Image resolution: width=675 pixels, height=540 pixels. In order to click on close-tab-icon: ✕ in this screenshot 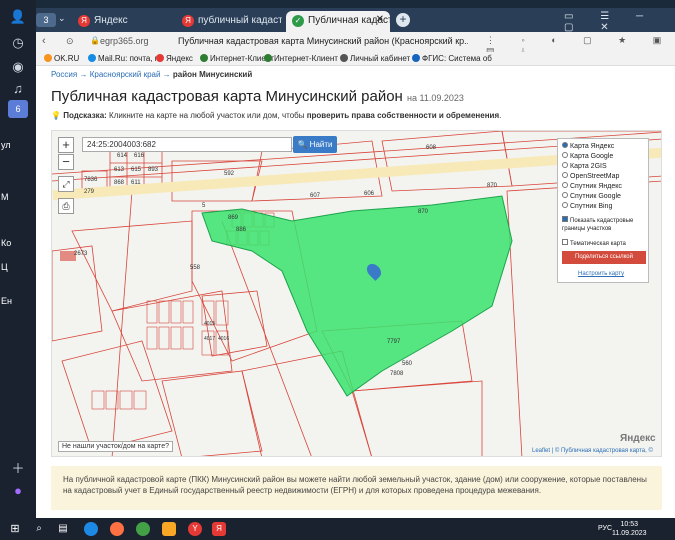, I will do `click(380, 19)`.